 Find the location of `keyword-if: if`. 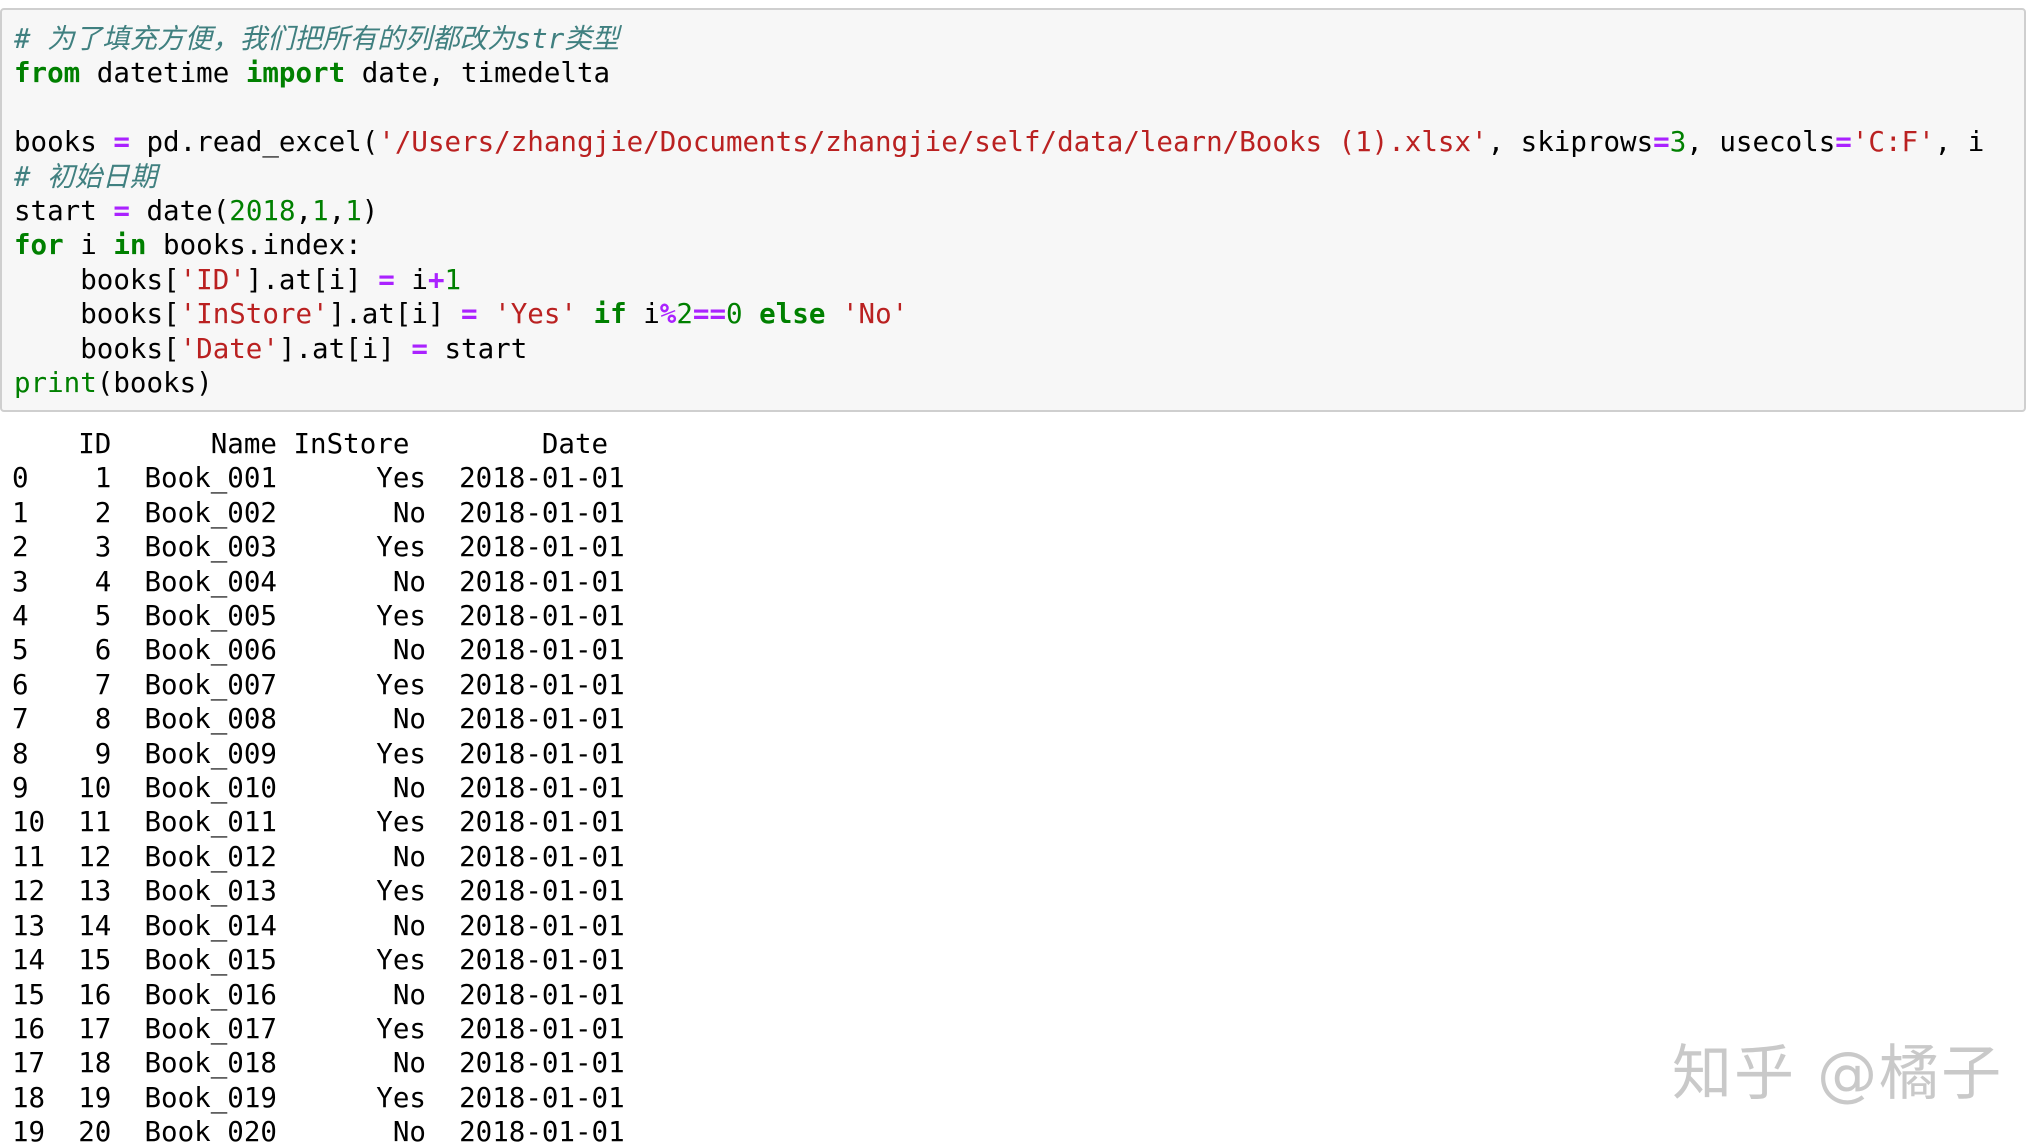

keyword-if: if is located at coordinates (610, 314).